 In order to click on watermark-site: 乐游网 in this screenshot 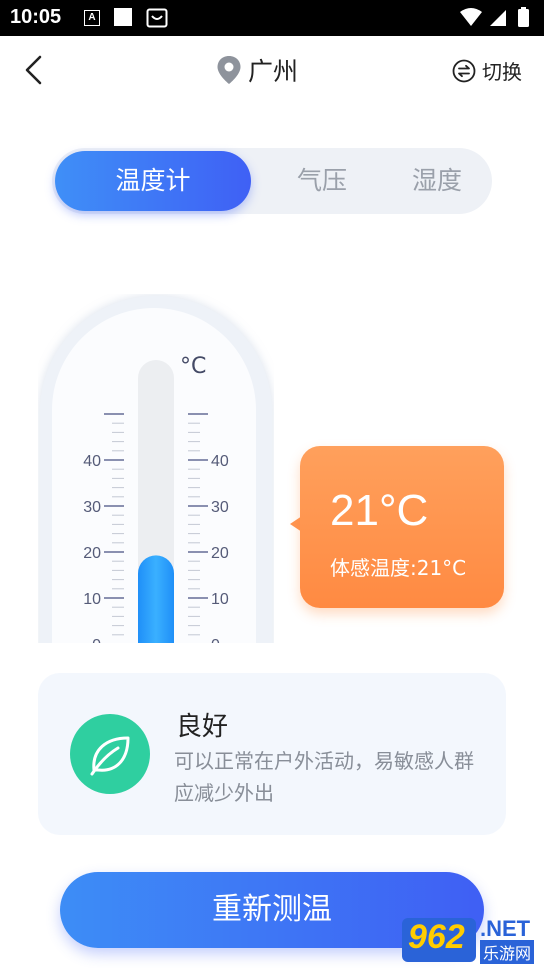, I will do `click(507, 952)`.